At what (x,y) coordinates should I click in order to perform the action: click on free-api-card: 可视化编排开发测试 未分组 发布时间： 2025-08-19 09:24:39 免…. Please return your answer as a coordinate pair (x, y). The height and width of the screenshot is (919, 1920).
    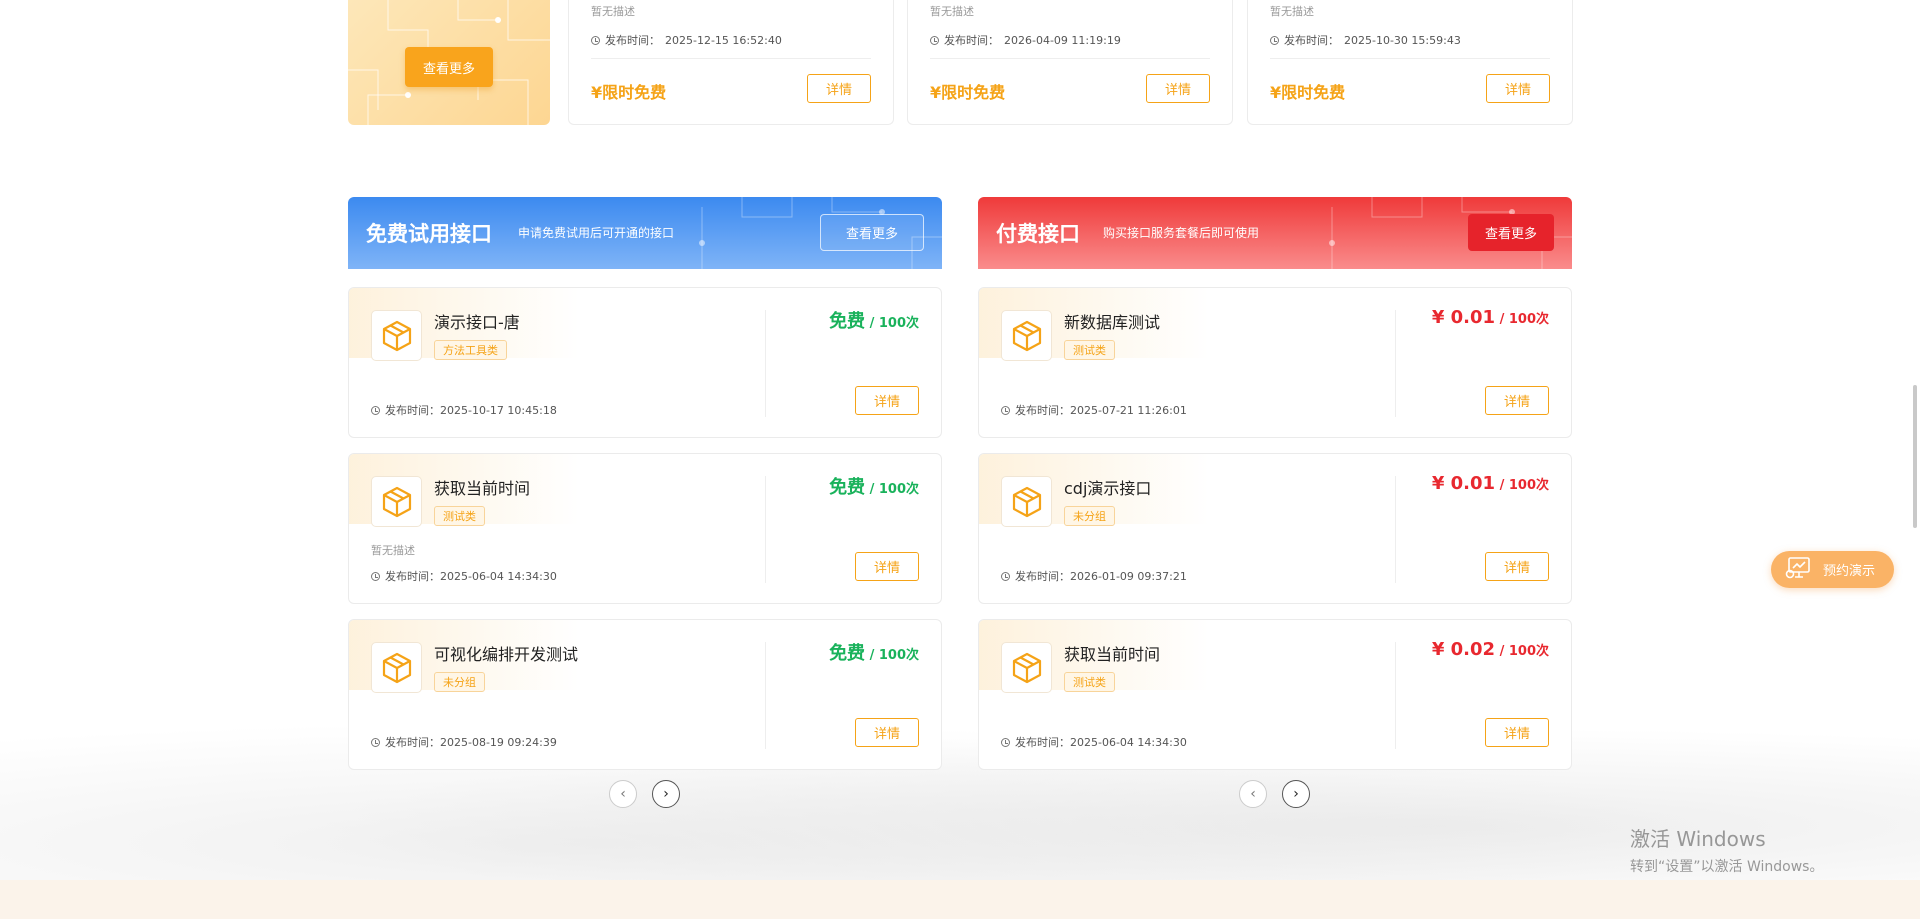
    Looking at the image, I should click on (645, 694).